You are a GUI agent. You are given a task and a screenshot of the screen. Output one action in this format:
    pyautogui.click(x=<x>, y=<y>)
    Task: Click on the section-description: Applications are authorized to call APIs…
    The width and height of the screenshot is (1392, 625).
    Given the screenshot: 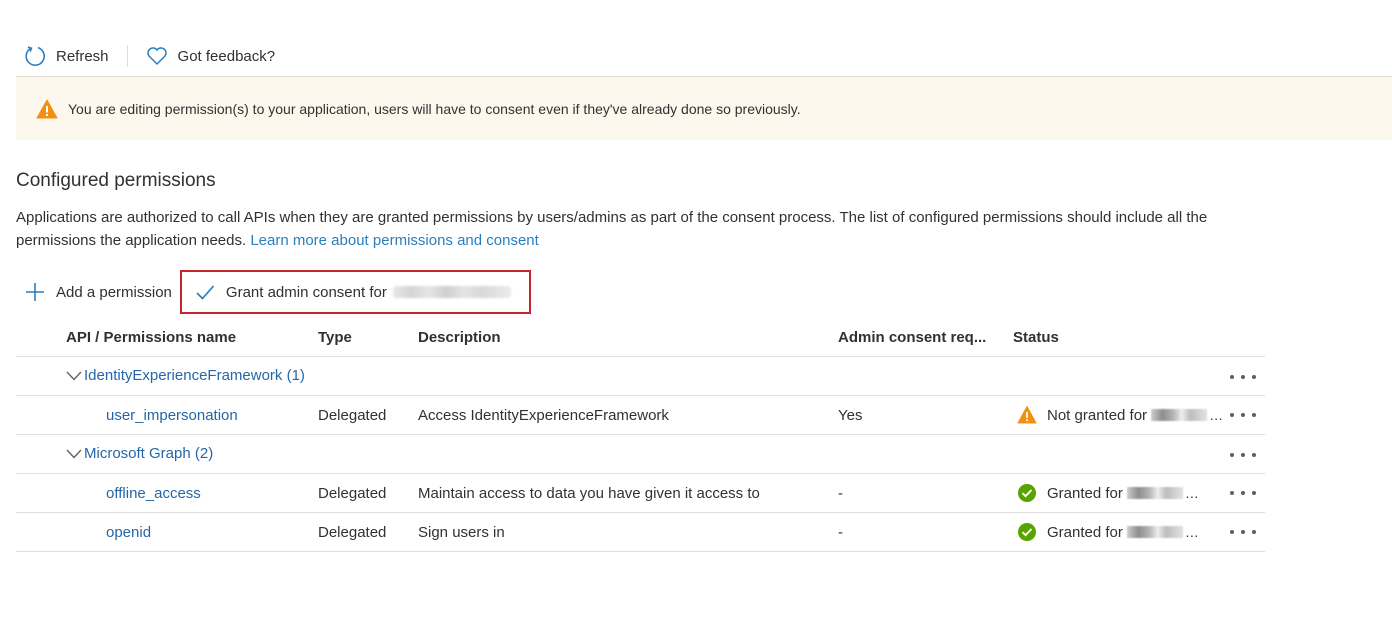 What is the action you would take?
    pyautogui.click(x=646, y=229)
    